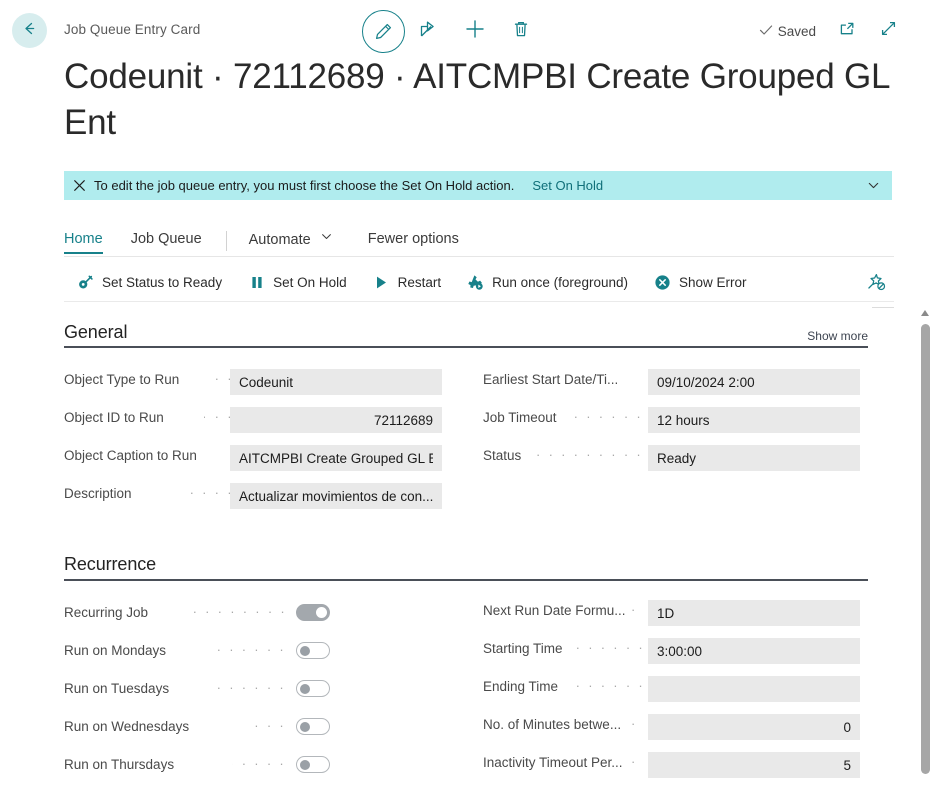 Image resolution: width=936 pixels, height=787 pixels. Describe the element at coordinates (310, 282) in the screenshot. I see `set-on-hold-label: Set On Hold` at that location.